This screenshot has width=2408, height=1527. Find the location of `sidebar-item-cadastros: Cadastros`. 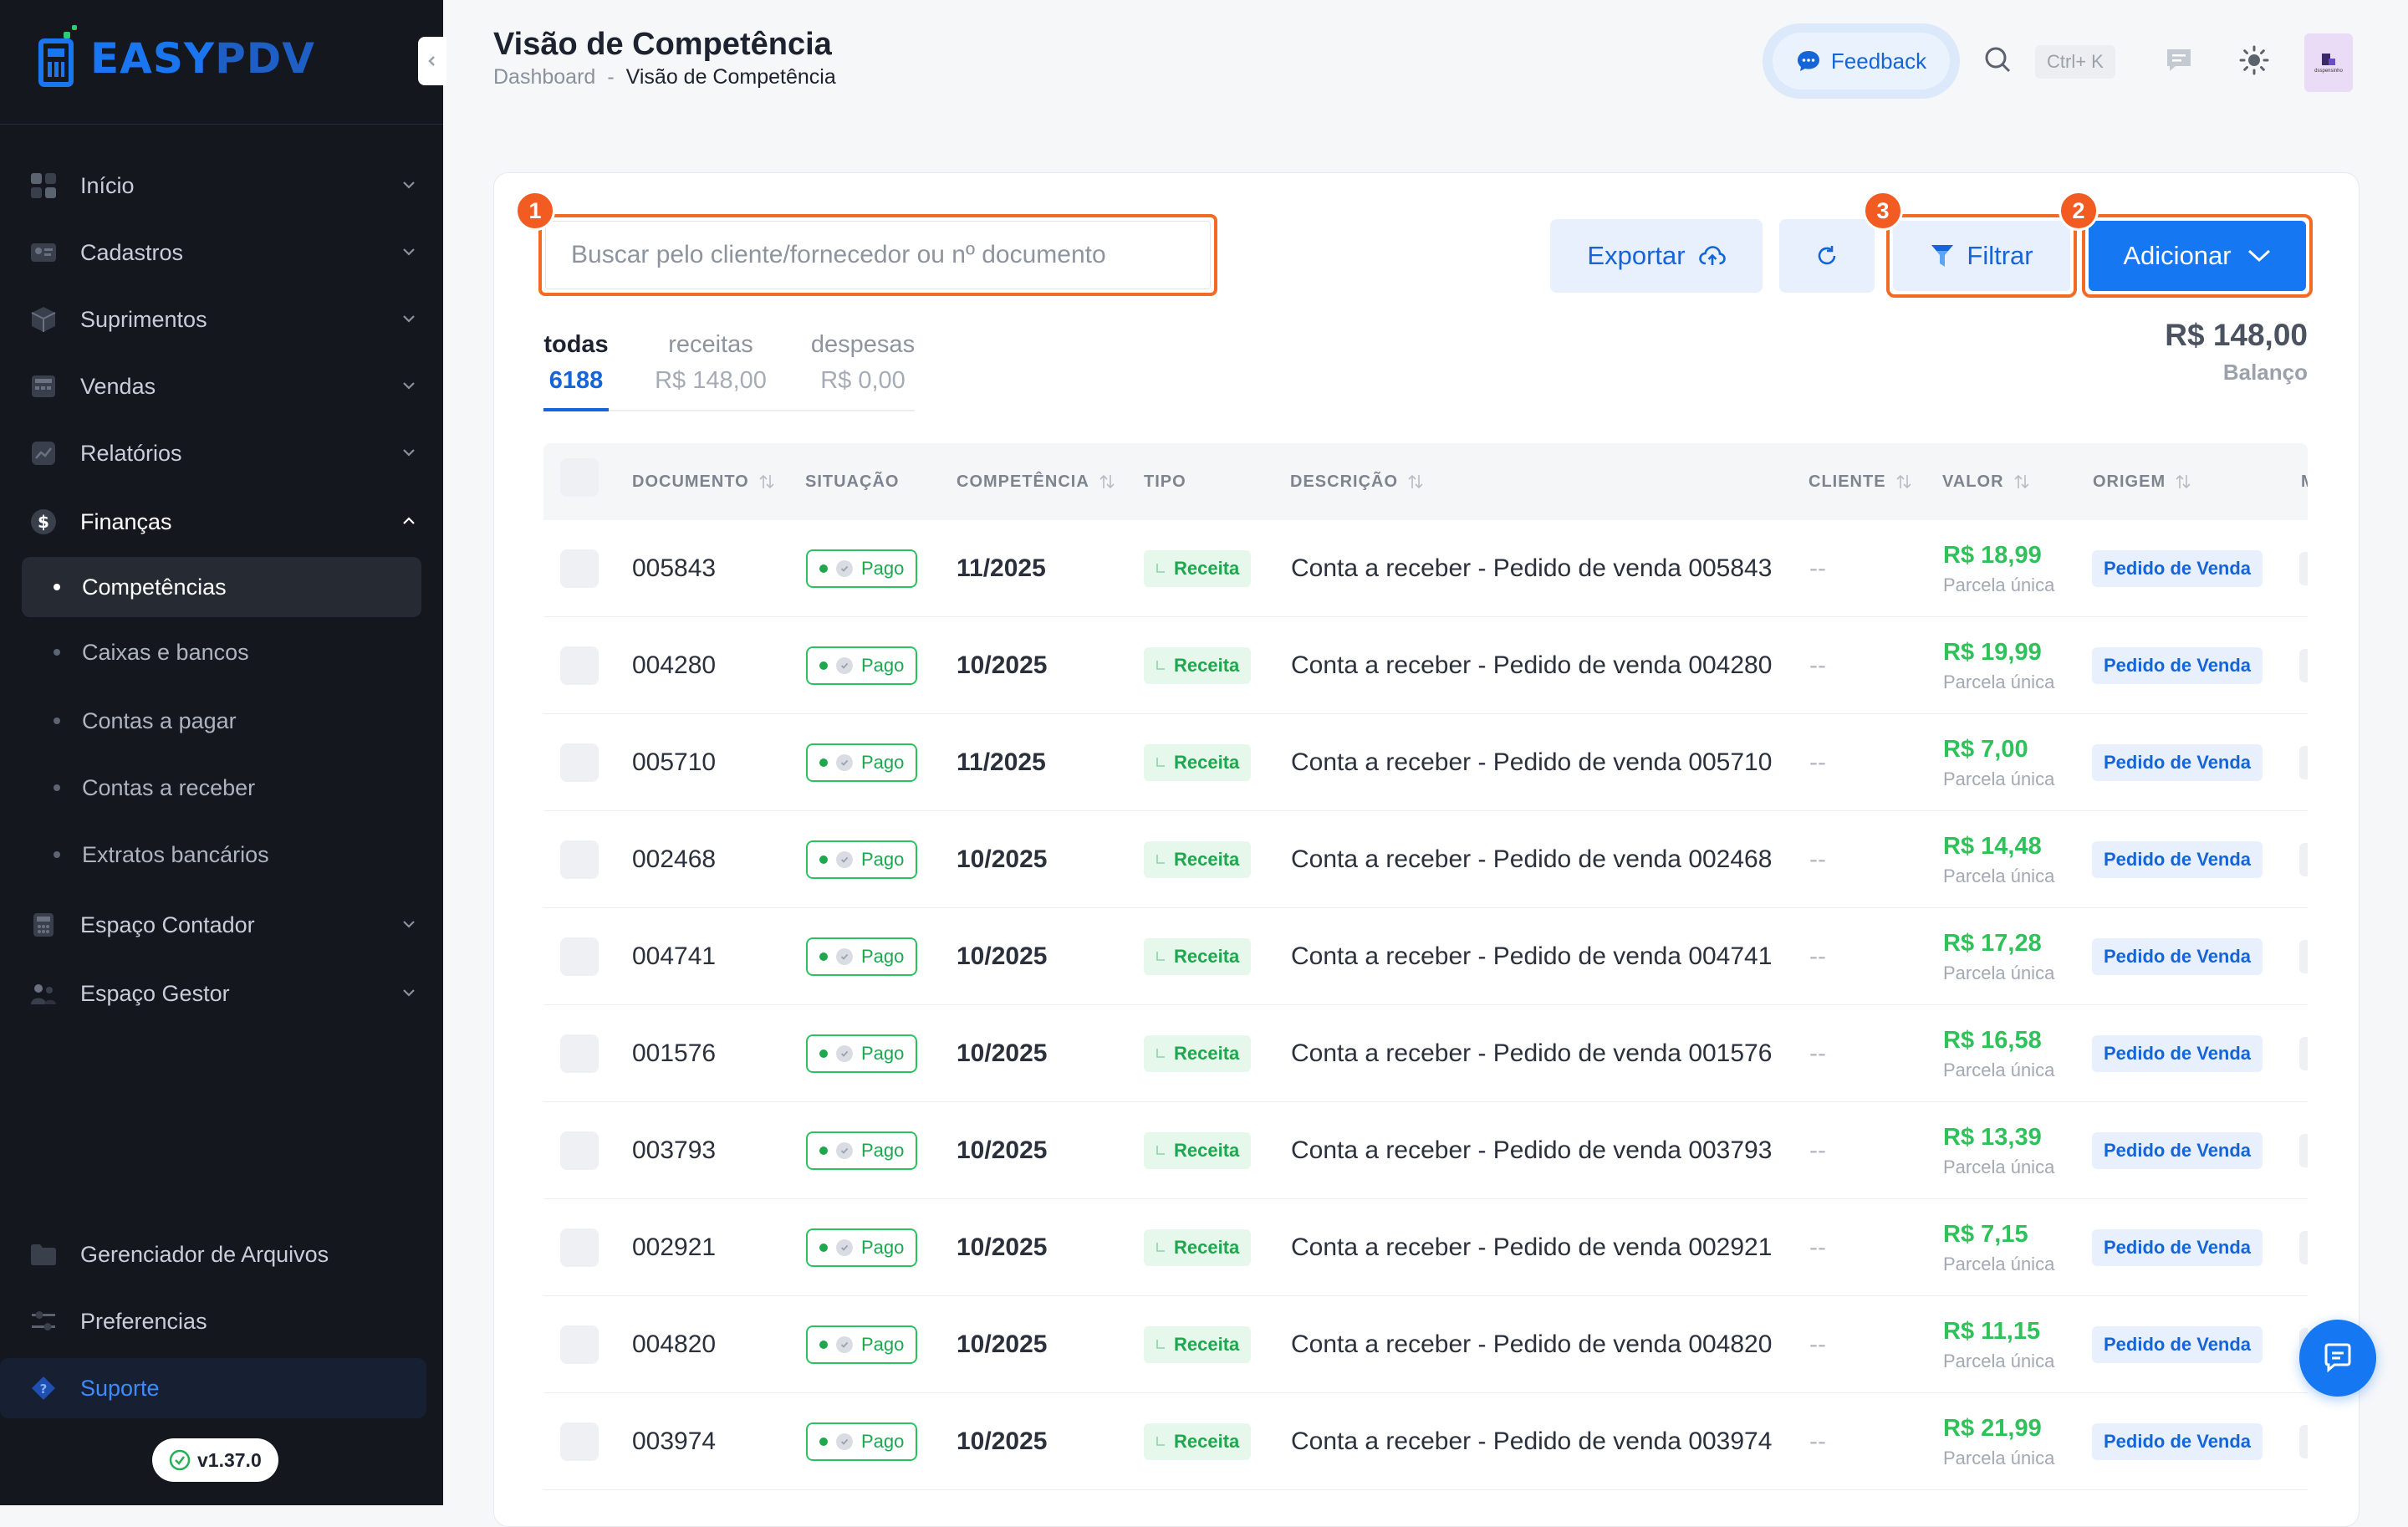

sidebar-item-cadastros: Cadastros is located at coordinates (222, 252).